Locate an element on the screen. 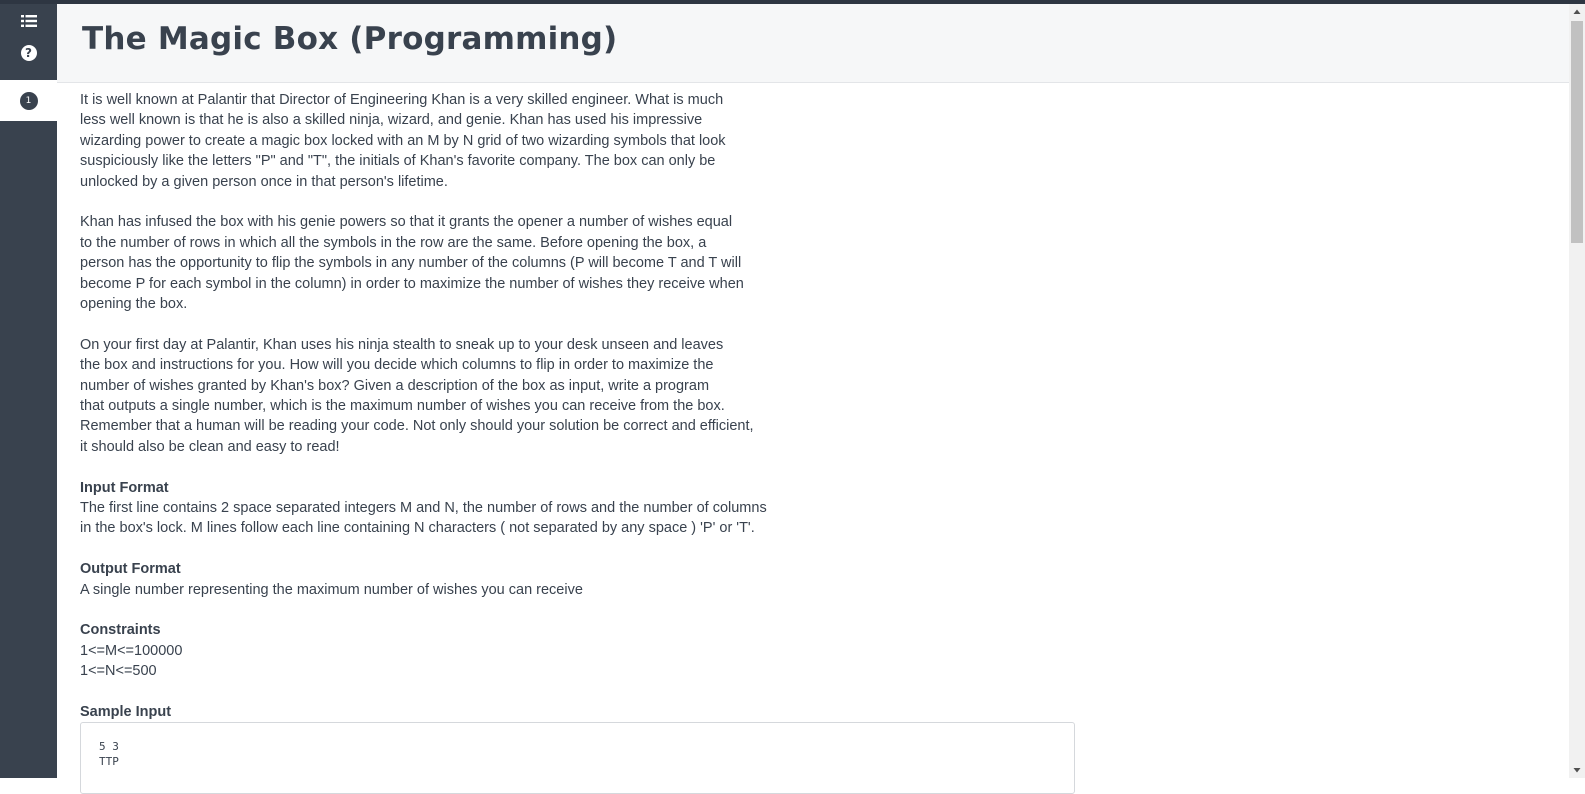  output-format-heading: Output Format is located at coordinates (130, 569).